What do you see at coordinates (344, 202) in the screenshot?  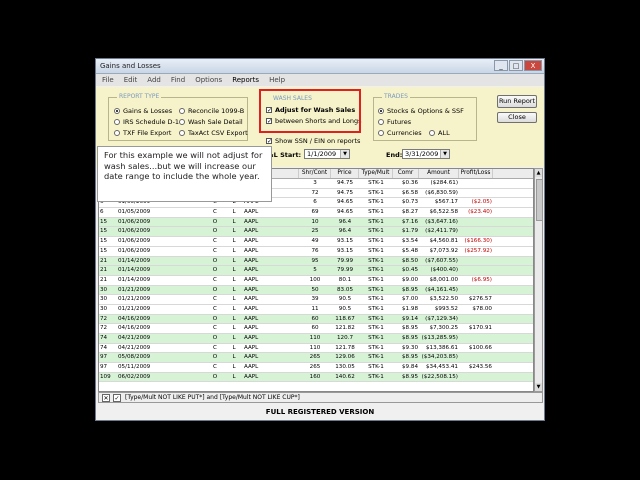 I see `table-cell: 94.65` at bounding box center [344, 202].